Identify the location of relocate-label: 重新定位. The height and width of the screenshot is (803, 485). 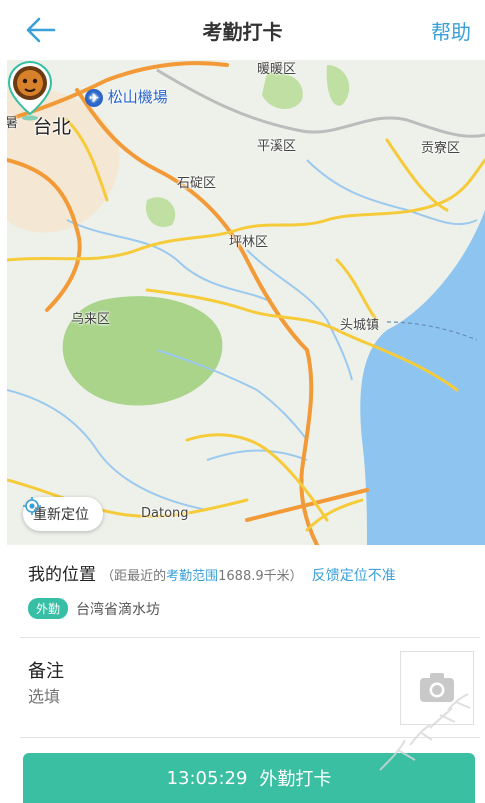
(61, 515).